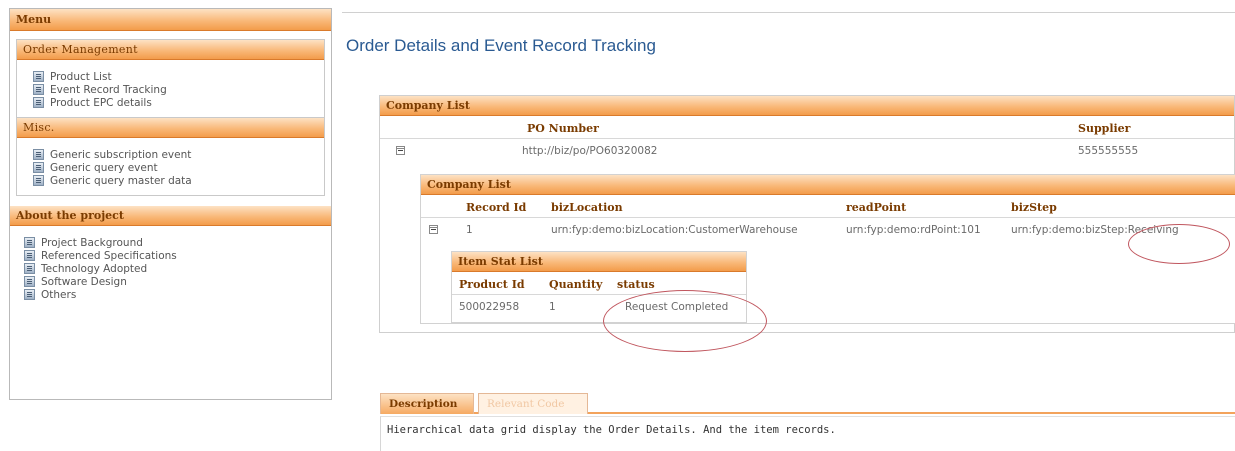  Describe the element at coordinates (828, 185) in the screenshot. I see `nested-grid-header: Company List` at that location.